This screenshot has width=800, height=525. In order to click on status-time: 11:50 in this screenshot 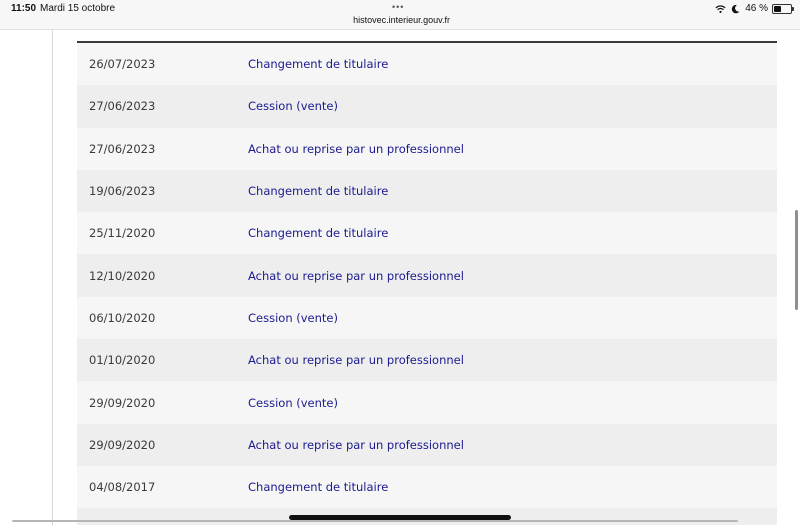, I will do `click(24, 8)`.